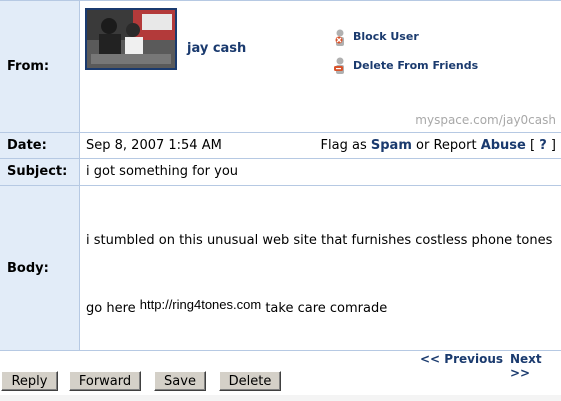  Describe the element at coordinates (162, 171) in the screenshot. I see `message-subject: i got something for you` at that location.